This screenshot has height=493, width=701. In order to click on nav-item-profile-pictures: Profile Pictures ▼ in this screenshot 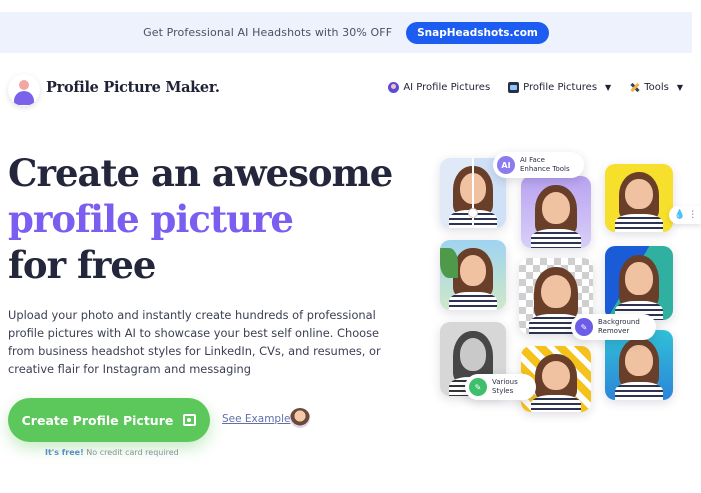, I will do `click(559, 87)`.